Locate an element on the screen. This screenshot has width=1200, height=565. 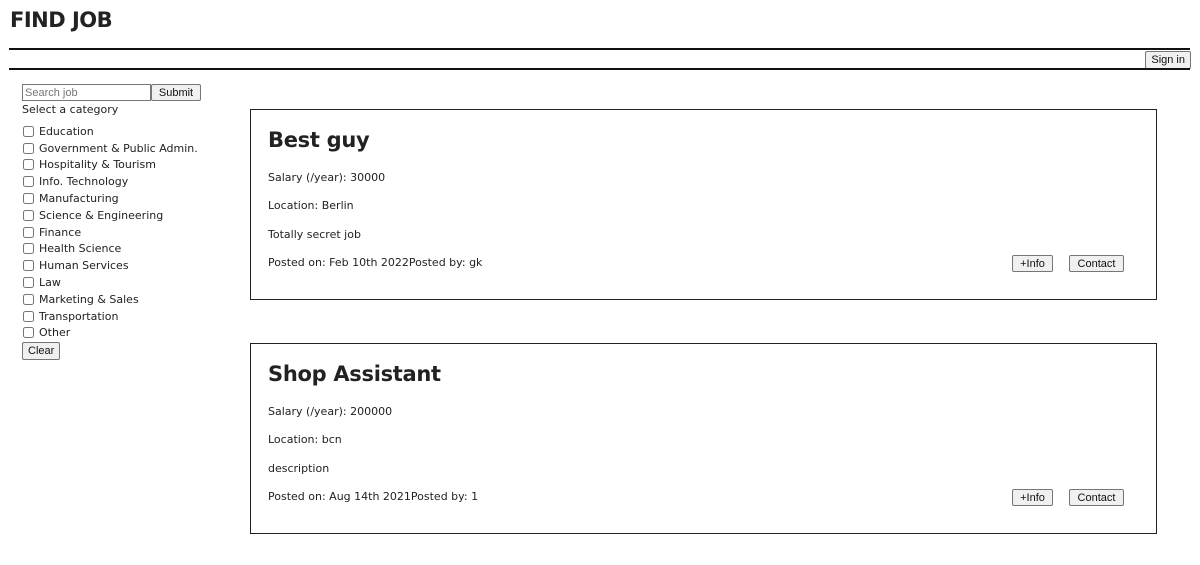
category-item-marketing-sales: Marketing & Sales is located at coordinates (117, 299).